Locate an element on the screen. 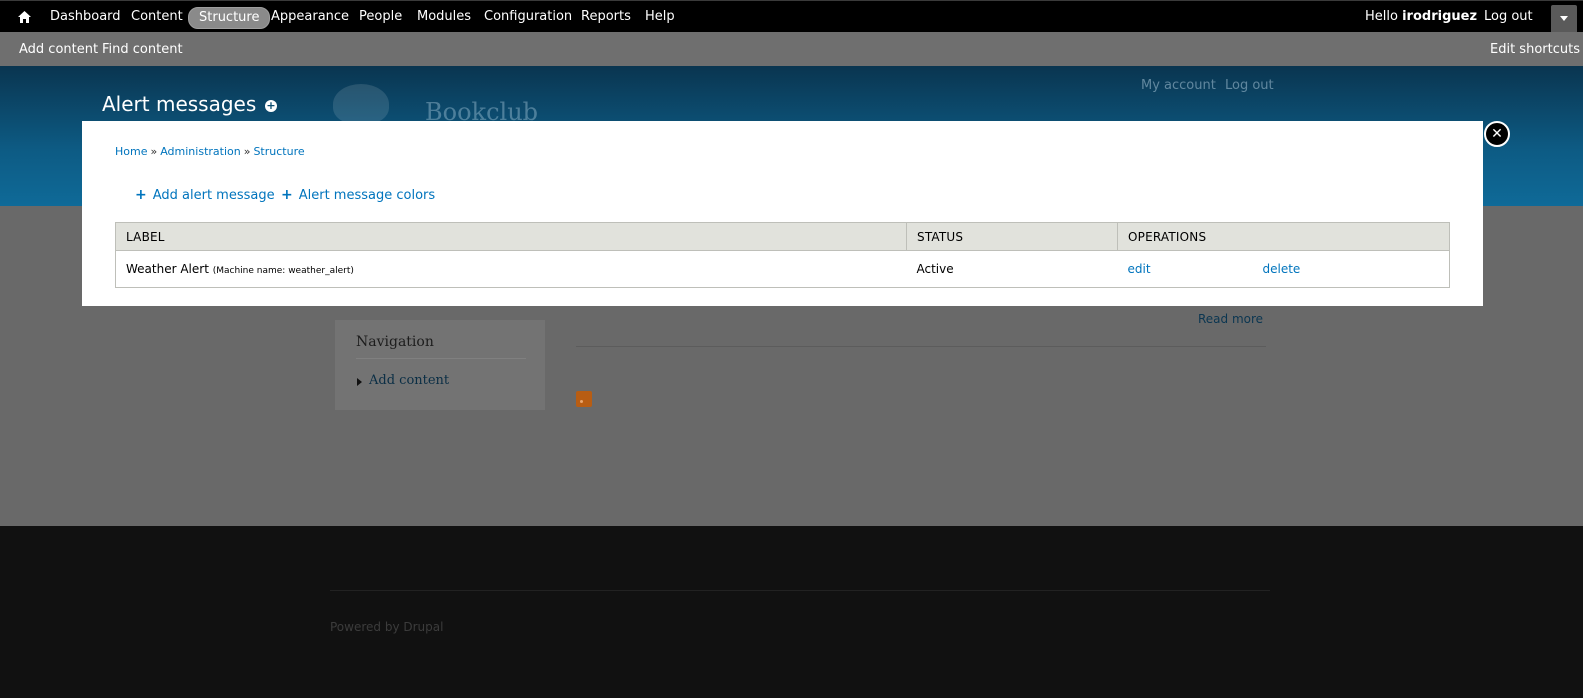 The height and width of the screenshot is (698, 1583). shortcut-add-content: Add content is located at coordinates (58, 50).